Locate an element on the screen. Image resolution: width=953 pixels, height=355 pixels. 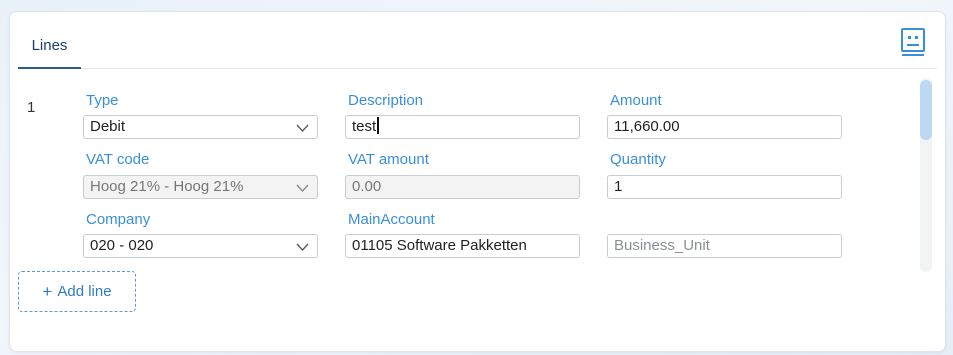
vat-code-label: VAT code is located at coordinates (118, 159).